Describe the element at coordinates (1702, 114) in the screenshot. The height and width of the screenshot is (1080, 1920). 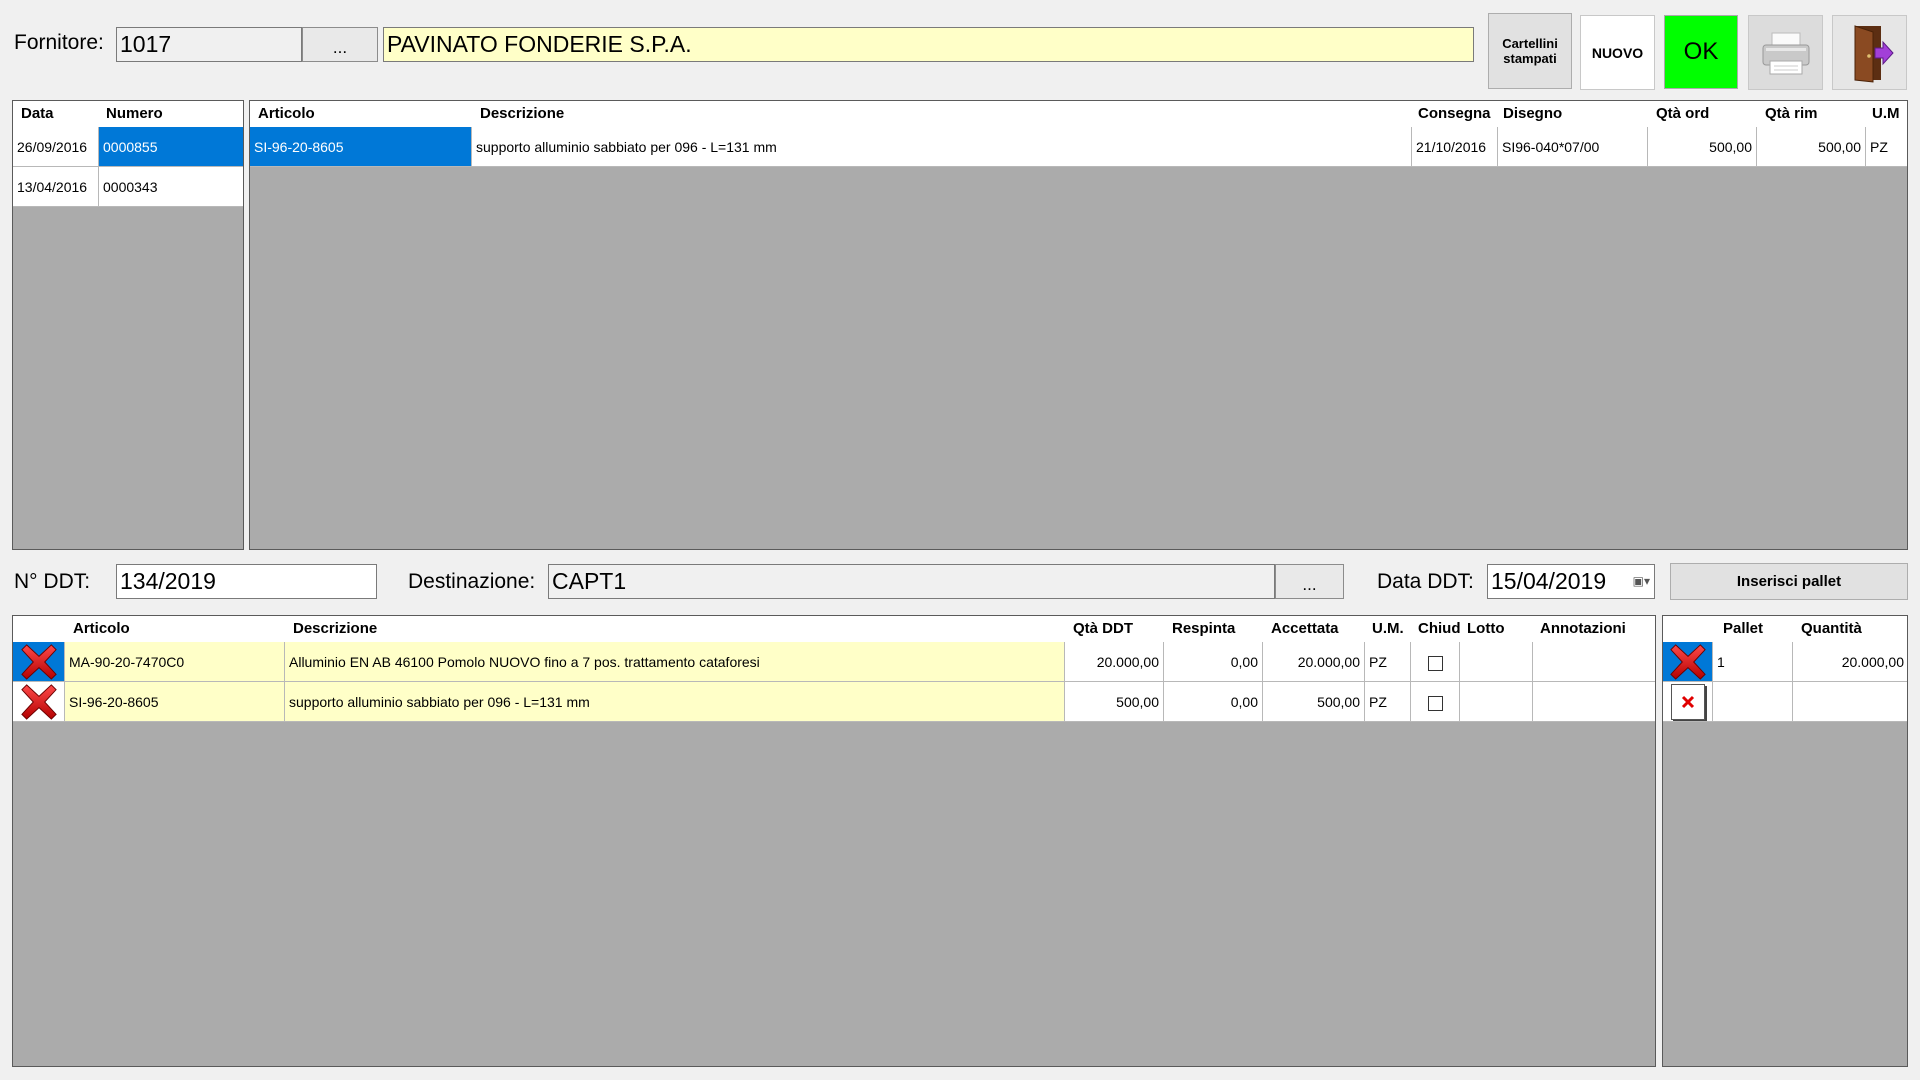
I see `order-lines-col-qta-ord: Qtà ord` at that location.